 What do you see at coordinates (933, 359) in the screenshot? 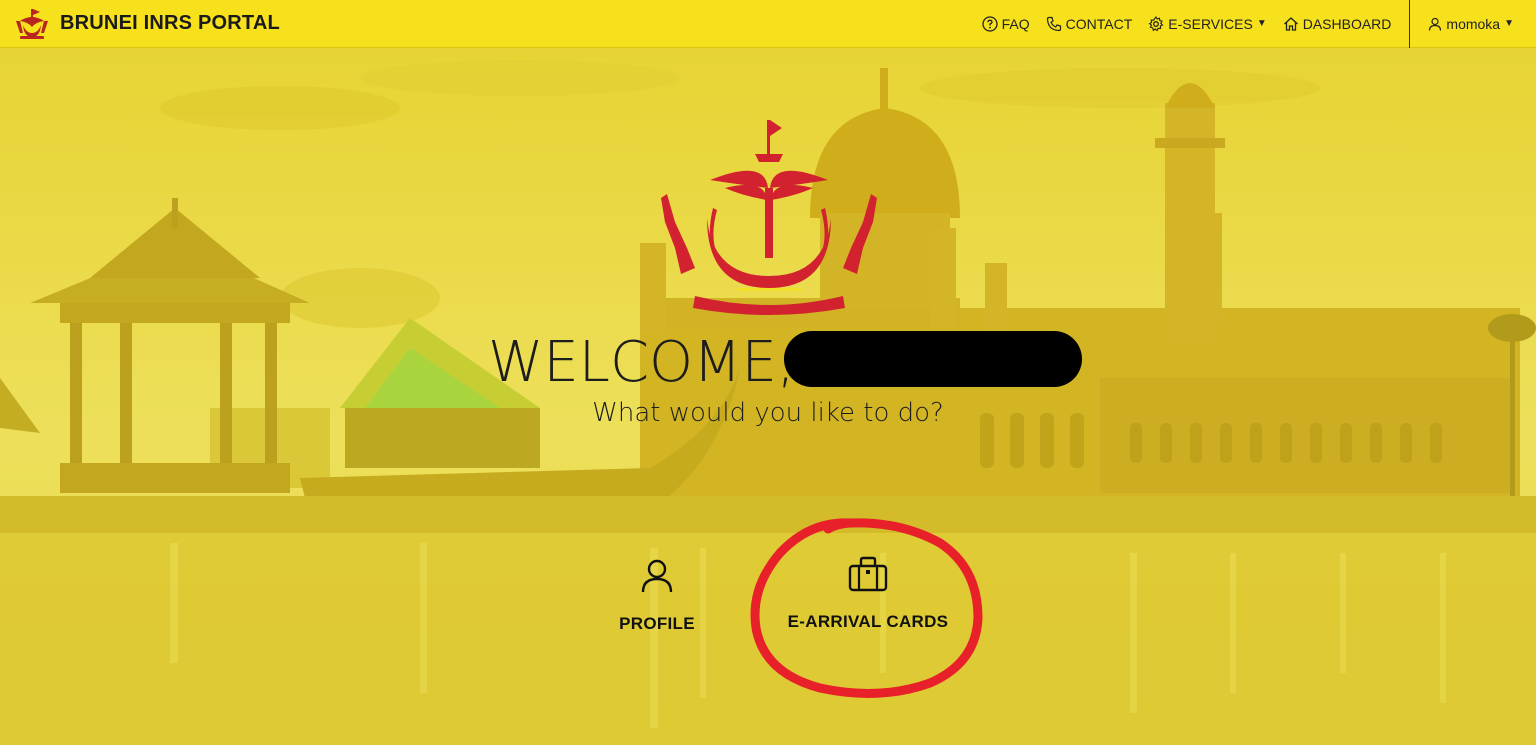
I see `redacted-username` at bounding box center [933, 359].